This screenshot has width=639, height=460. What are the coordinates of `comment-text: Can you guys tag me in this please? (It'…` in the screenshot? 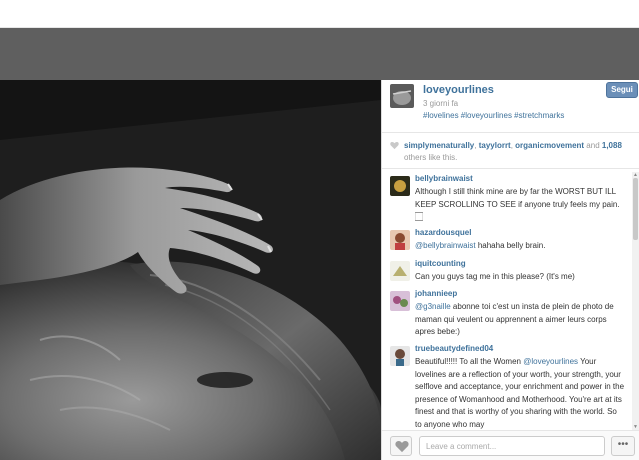 It's located at (495, 276).